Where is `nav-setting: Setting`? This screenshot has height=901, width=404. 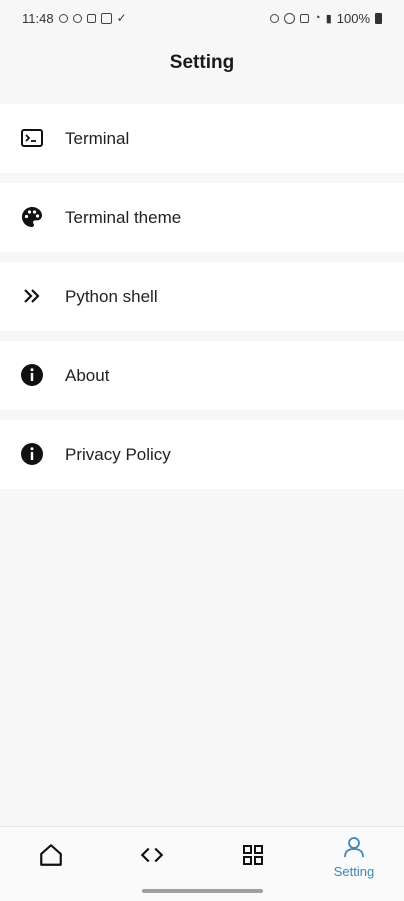
nav-setting: Setting is located at coordinates (354, 857).